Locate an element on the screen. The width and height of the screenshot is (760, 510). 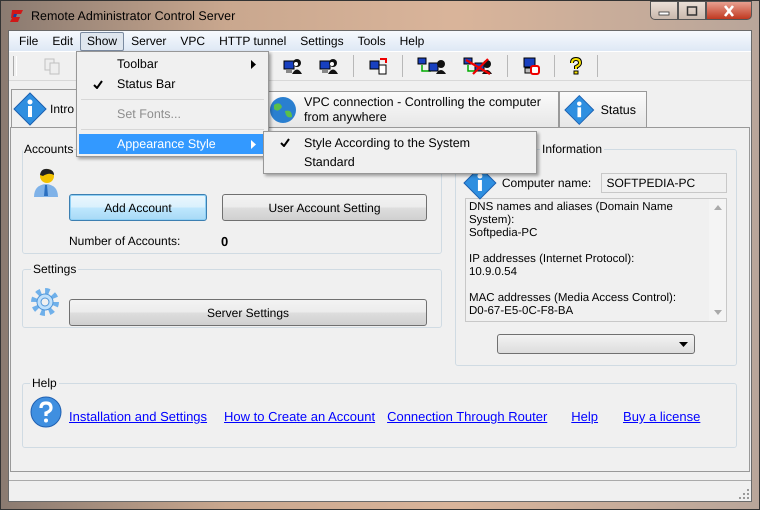
group-title: Accounts is located at coordinates (48, 149).